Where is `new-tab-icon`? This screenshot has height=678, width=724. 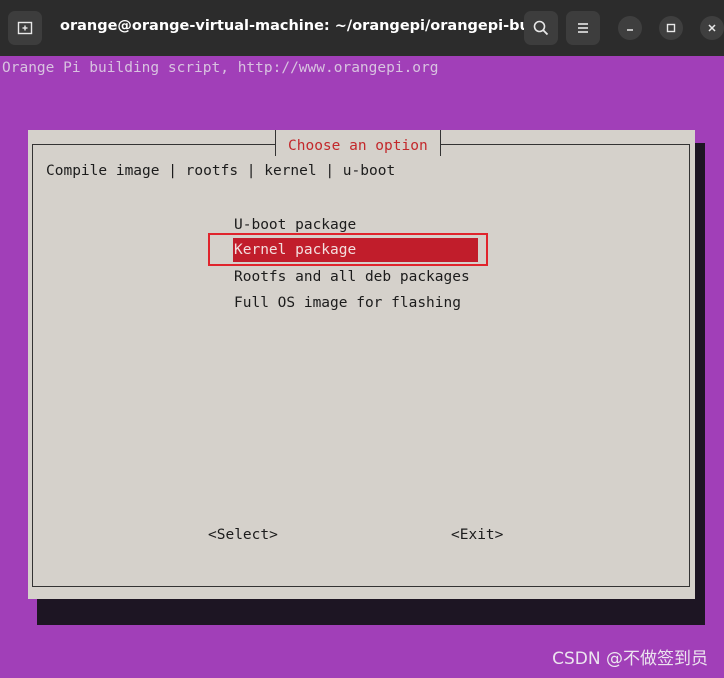
new-tab-icon is located at coordinates (25, 28).